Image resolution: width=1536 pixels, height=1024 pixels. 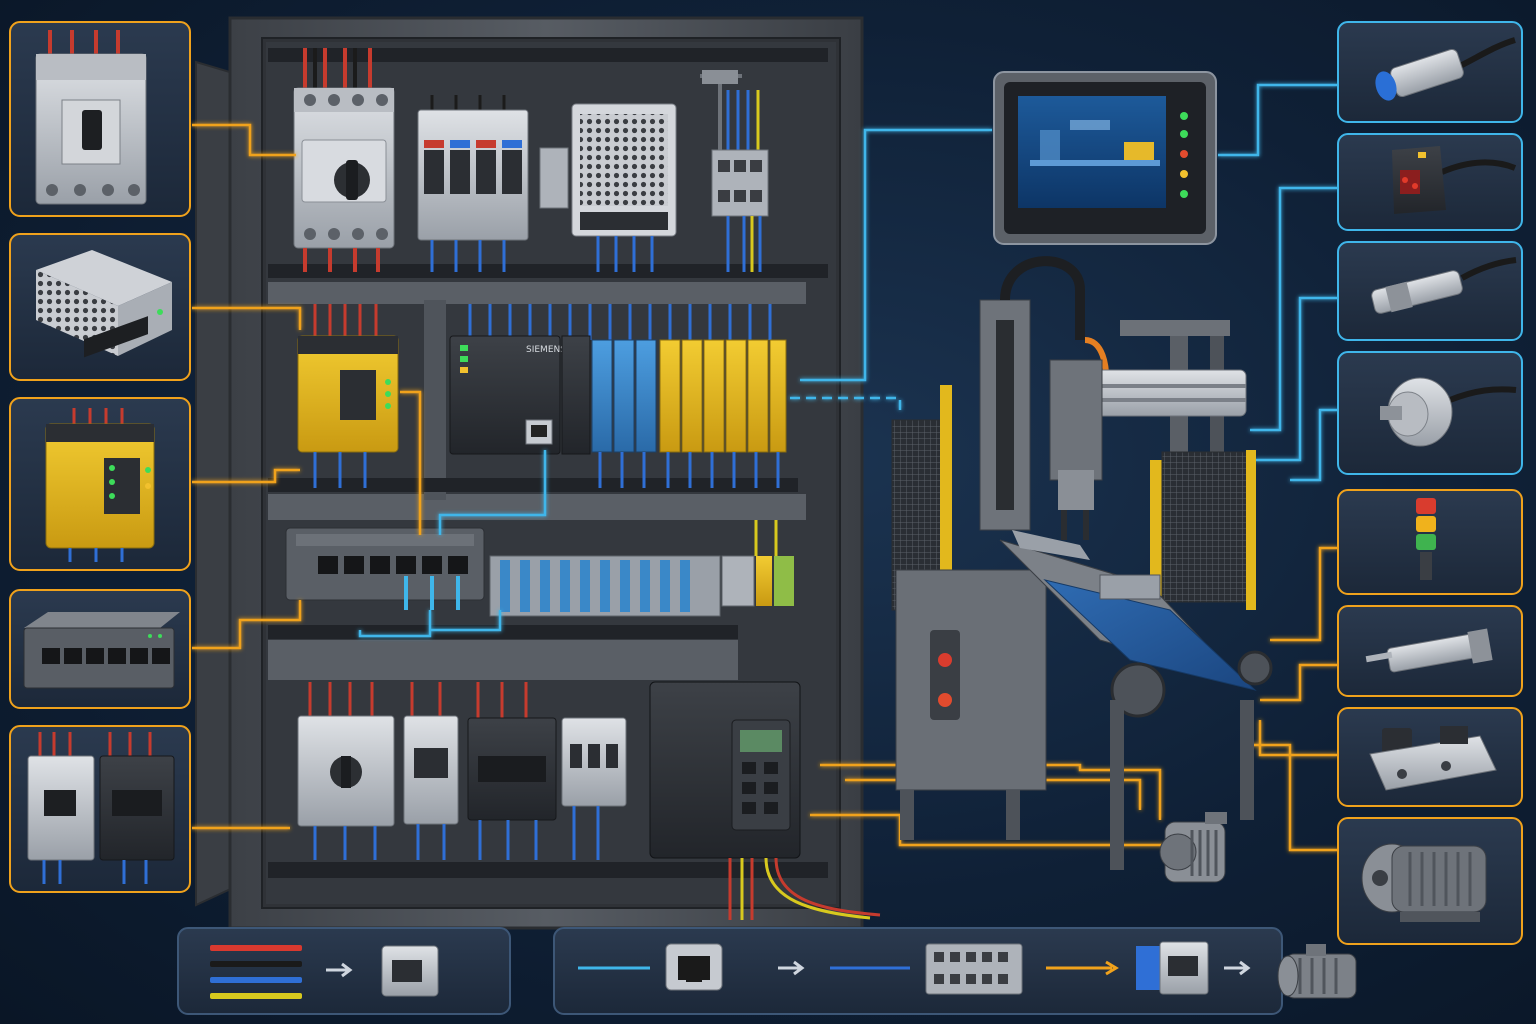 What do you see at coordinates (1430, 651) in the screenshot?
I see `right-panel-pneumatic-cylinder` at bounding box center [1430, 651].